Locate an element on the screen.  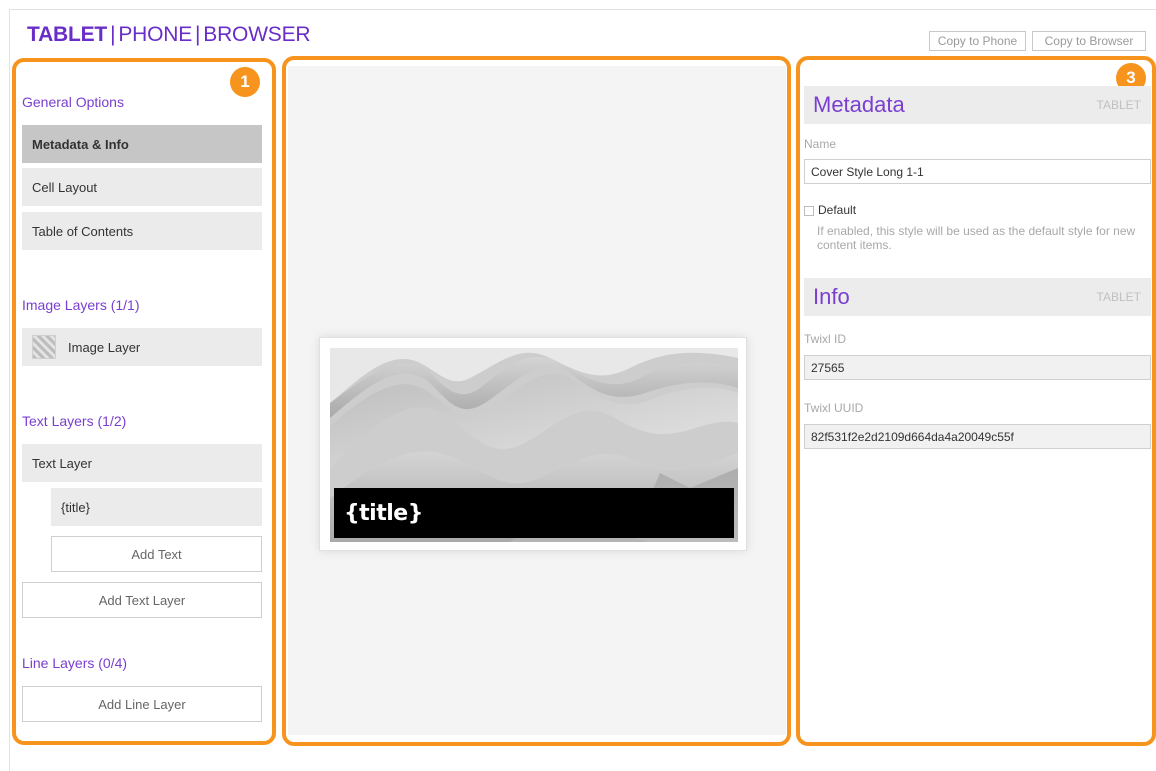
badge-1: 1 is located at coordinates (245, 82).